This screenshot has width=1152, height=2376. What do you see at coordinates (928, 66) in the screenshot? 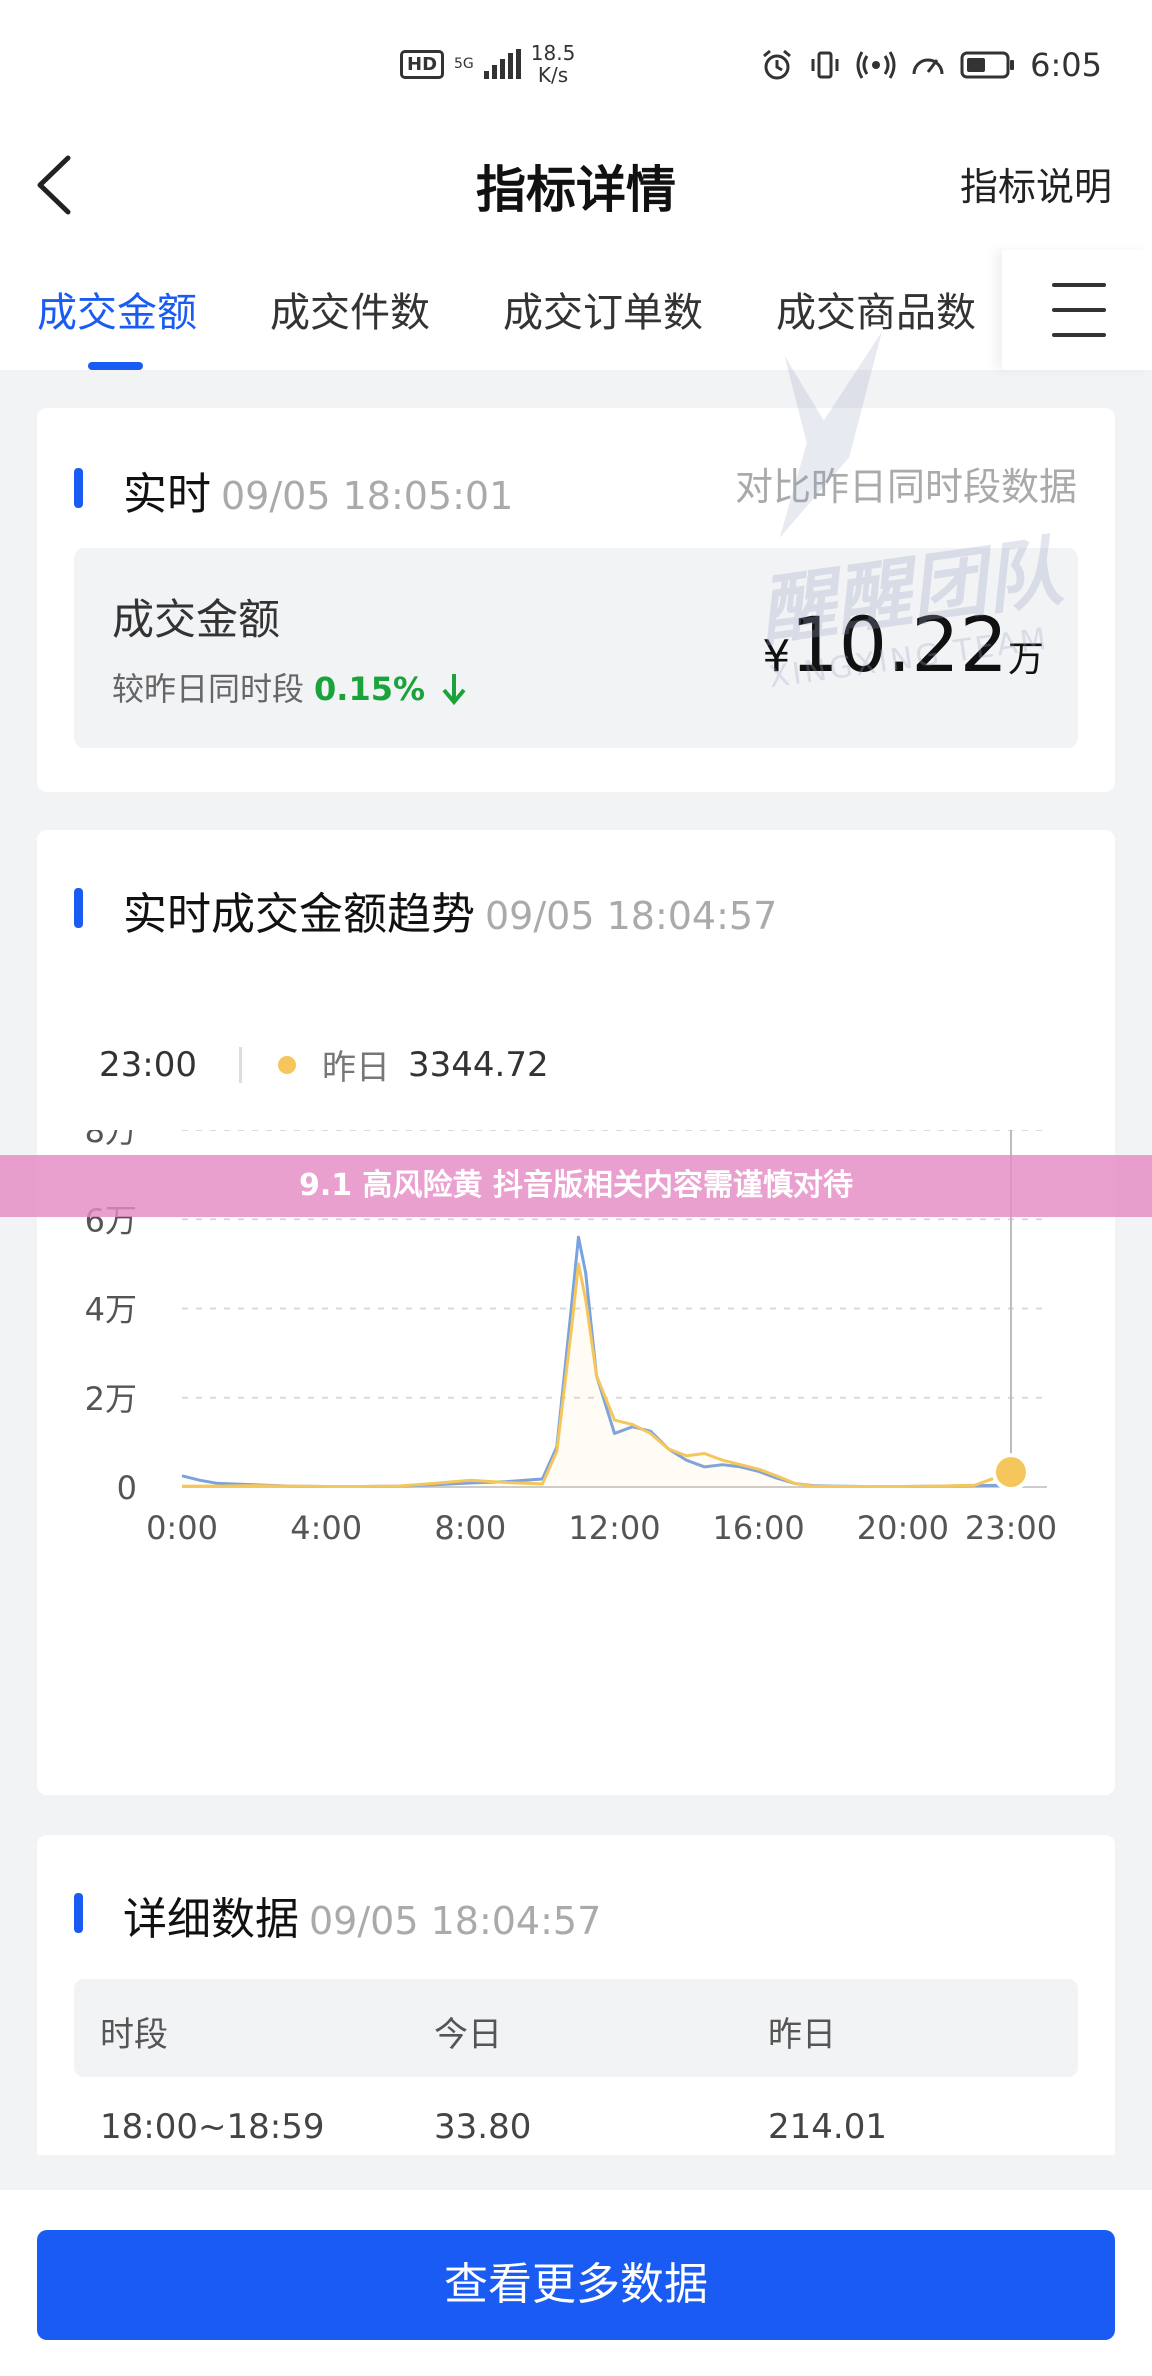
I see `speed-icon` at bounding box center [928, 66].